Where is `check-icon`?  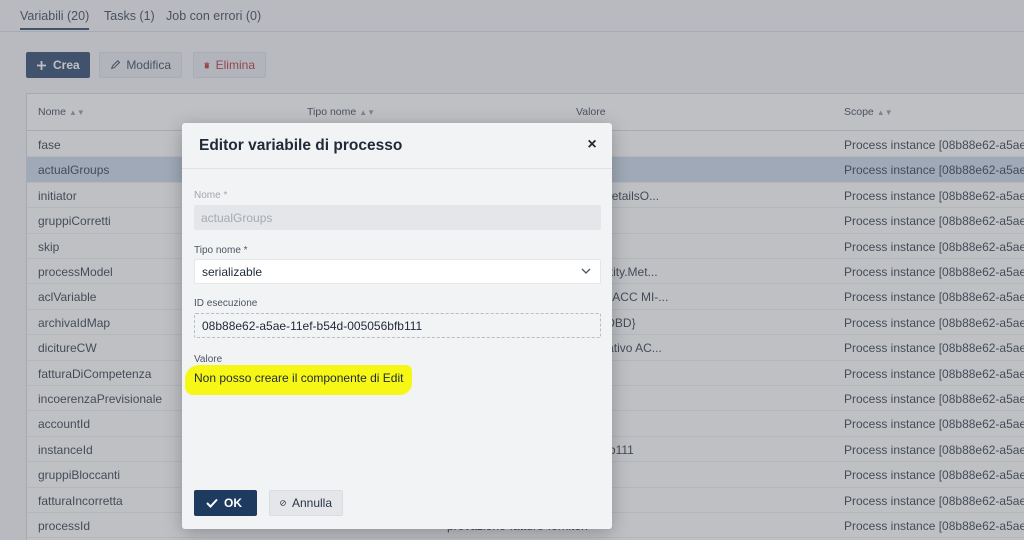
check-icon is located at coordinates (212, 503).